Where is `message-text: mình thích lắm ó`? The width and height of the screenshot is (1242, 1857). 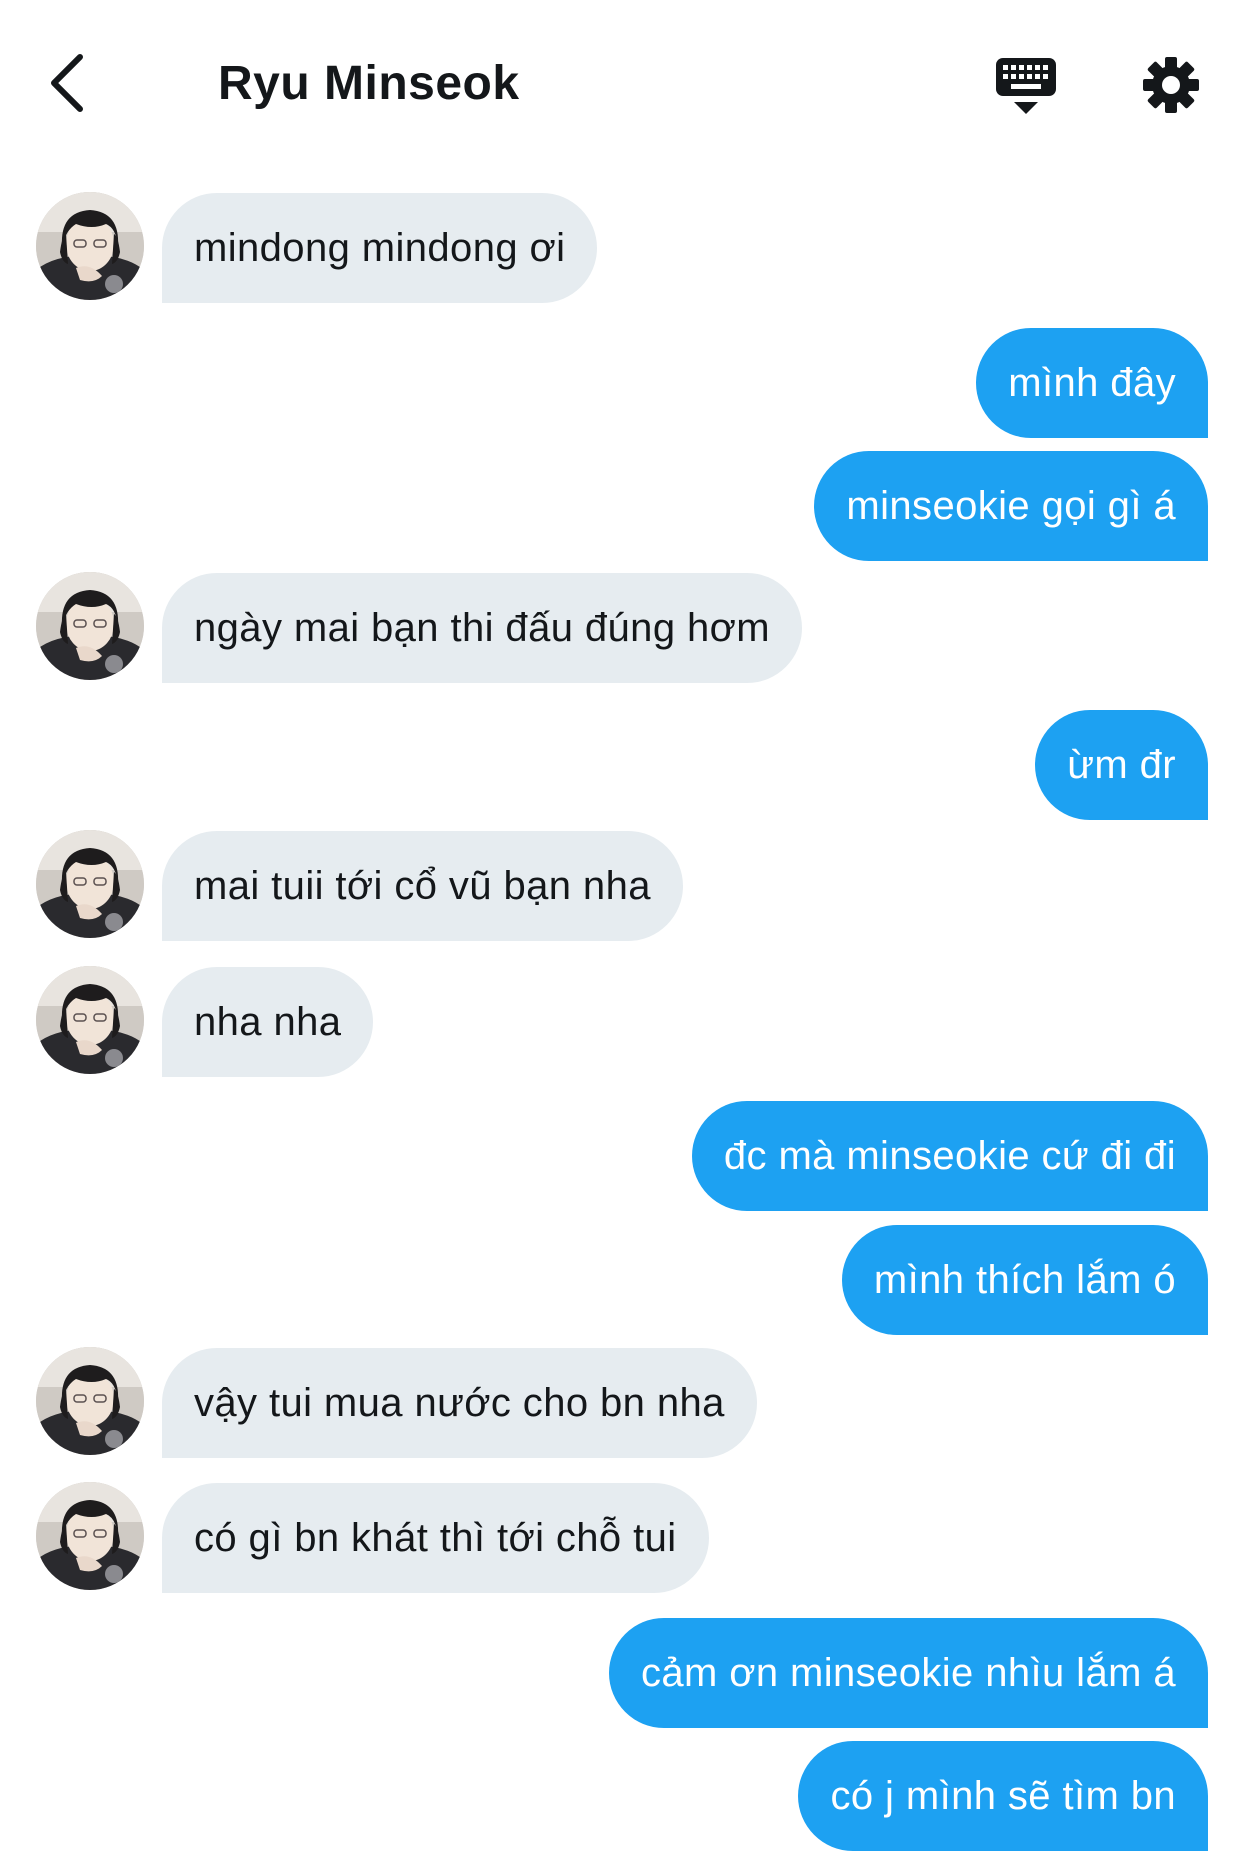
message-text: mình thích lắm ó is located at coordinates (1024, 1280).